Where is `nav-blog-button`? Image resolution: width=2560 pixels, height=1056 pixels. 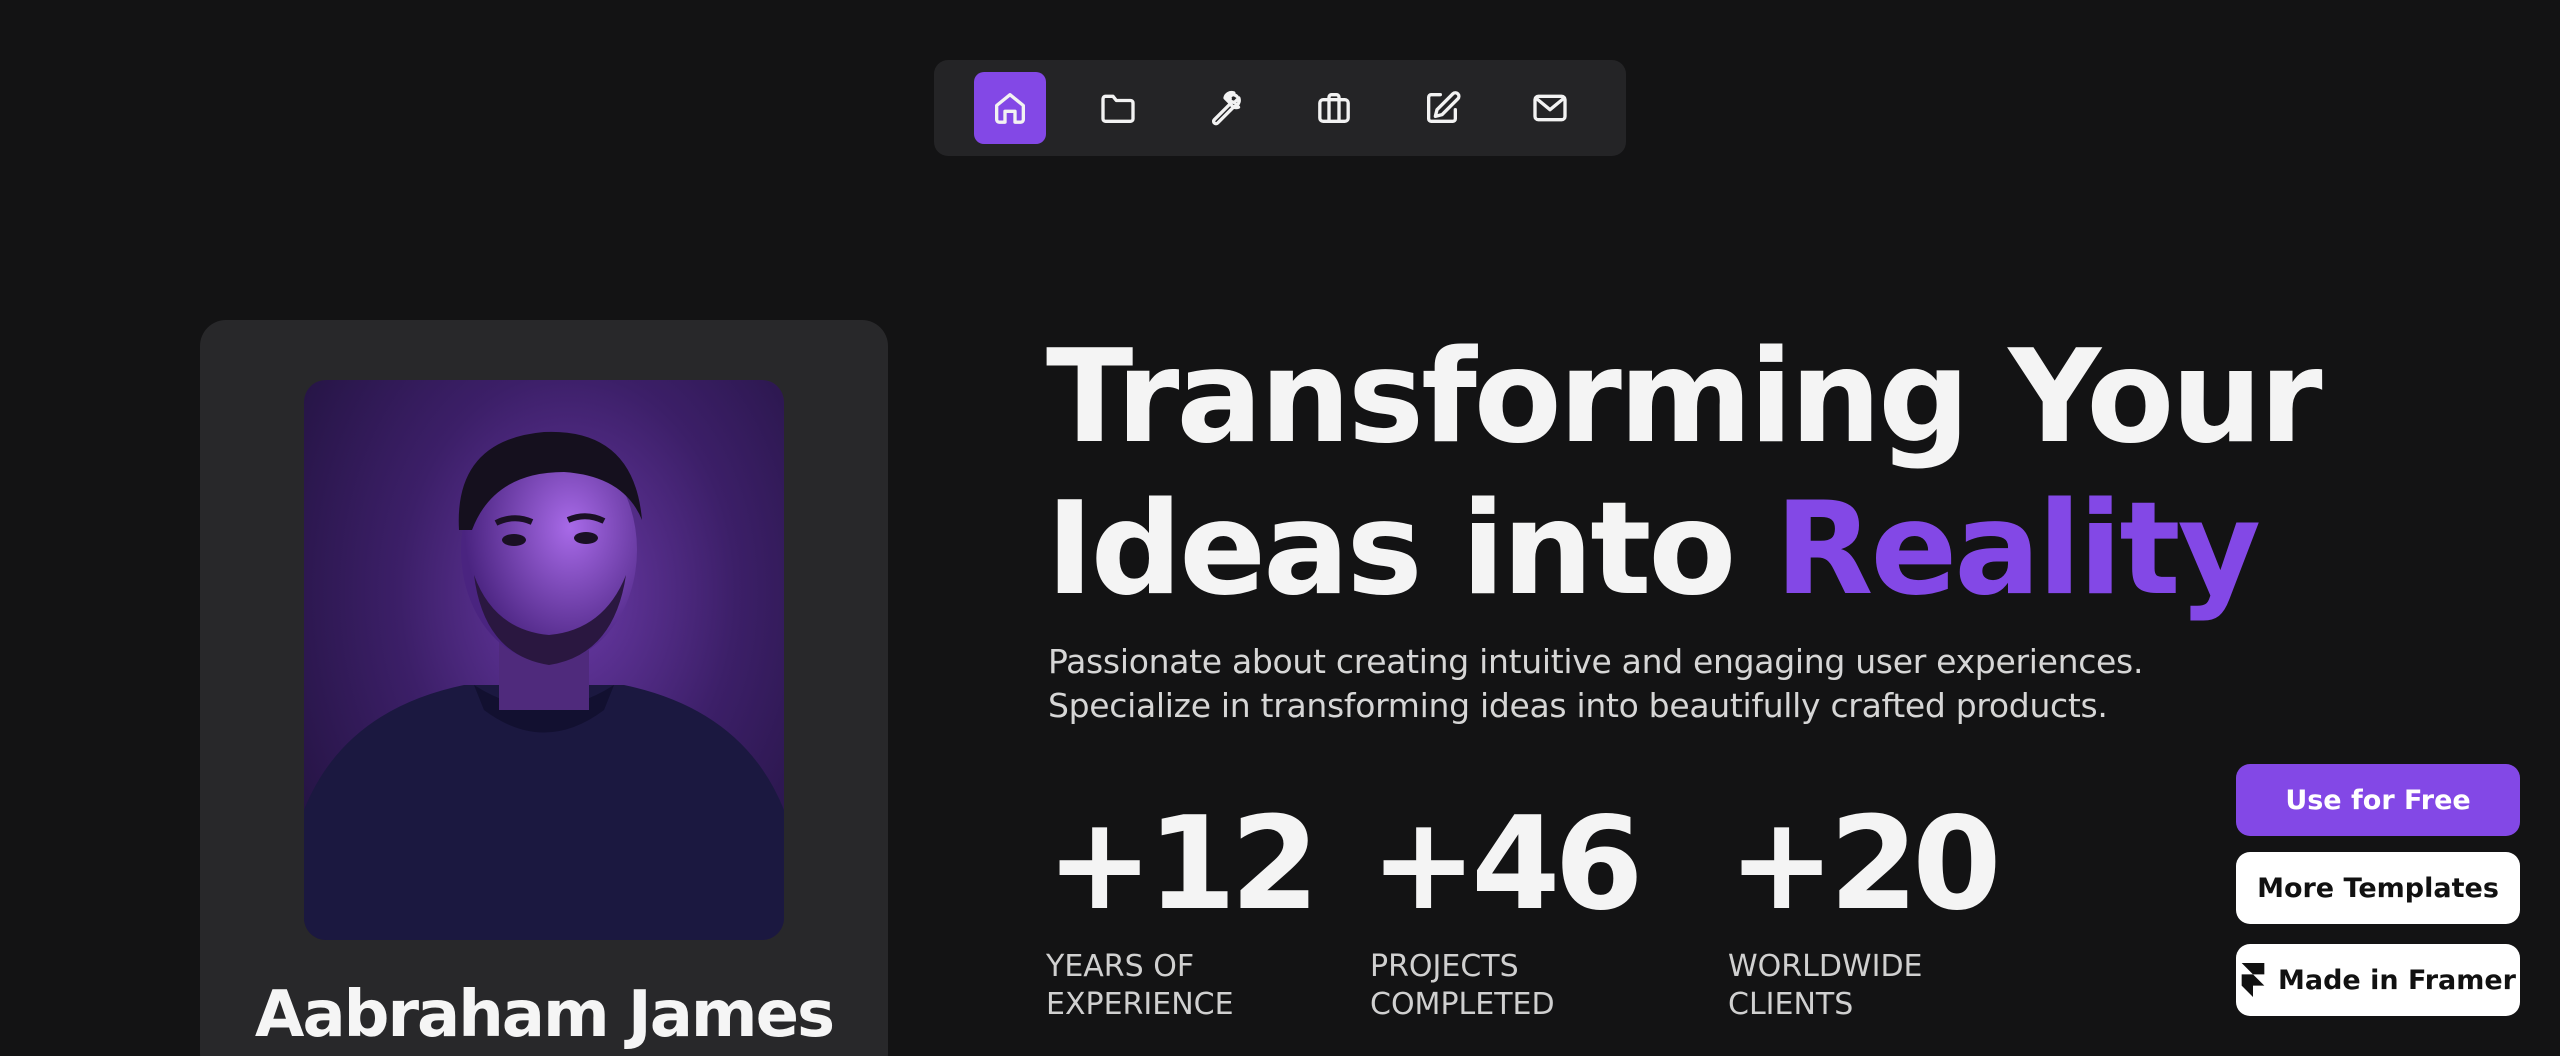
nav-blog-button is located at coordinates (1442, 108).